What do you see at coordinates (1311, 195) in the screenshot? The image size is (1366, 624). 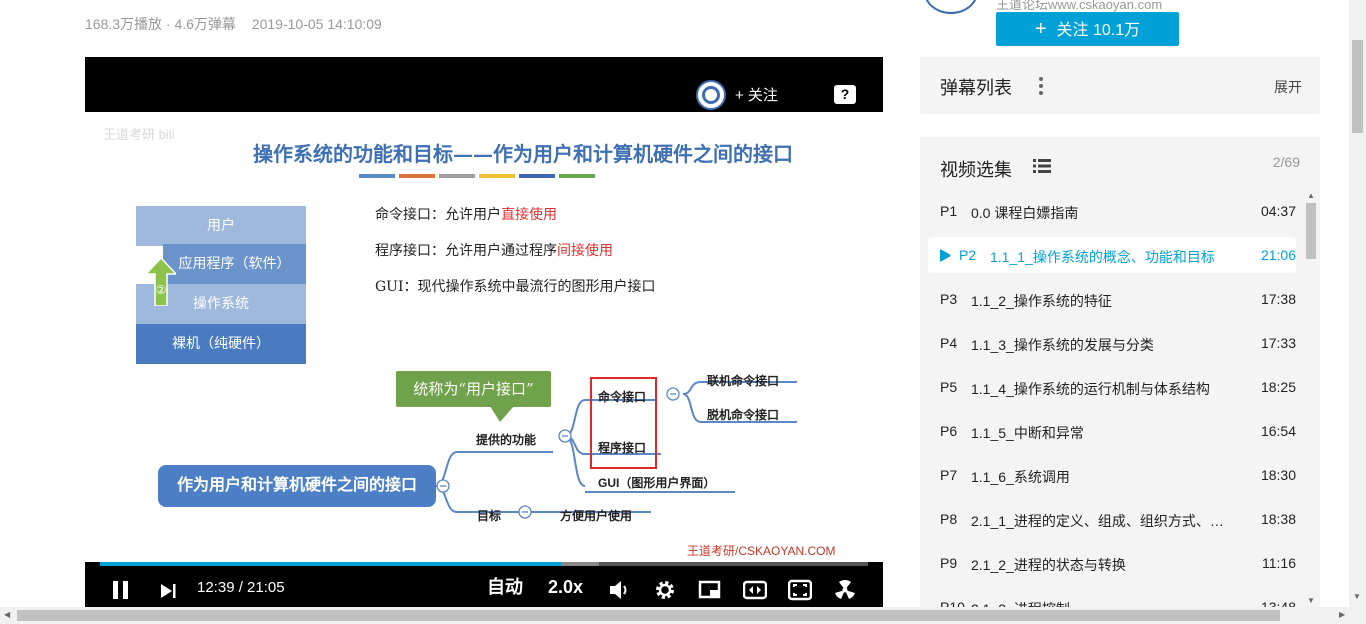 I see `scroll-up-arrow: ▲` at bounding box center [1311, 195].